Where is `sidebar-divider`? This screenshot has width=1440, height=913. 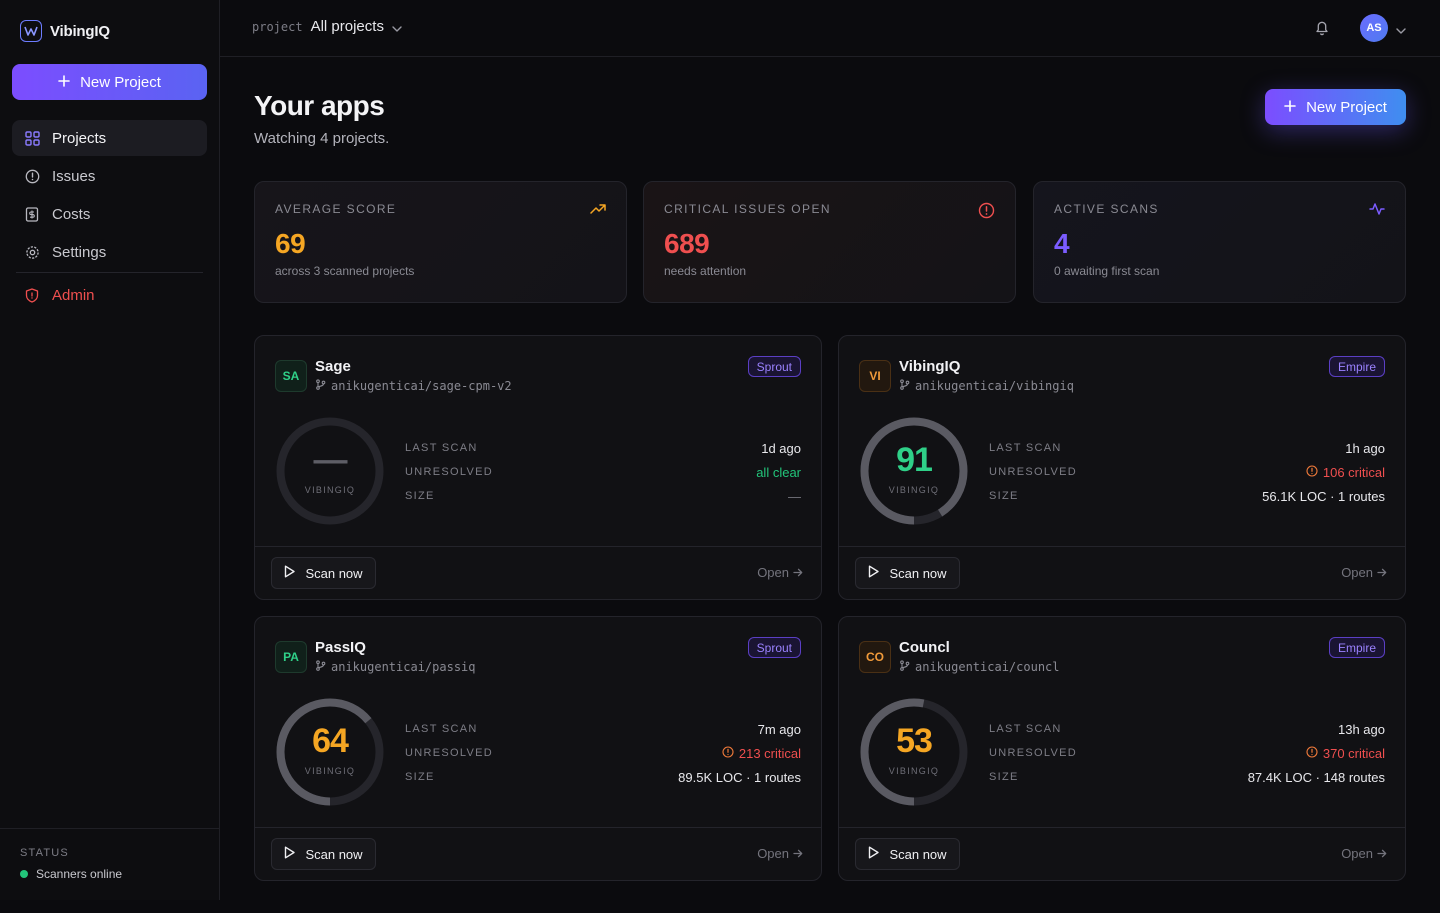 sidebar-divider is located at coordinates (109, 272).